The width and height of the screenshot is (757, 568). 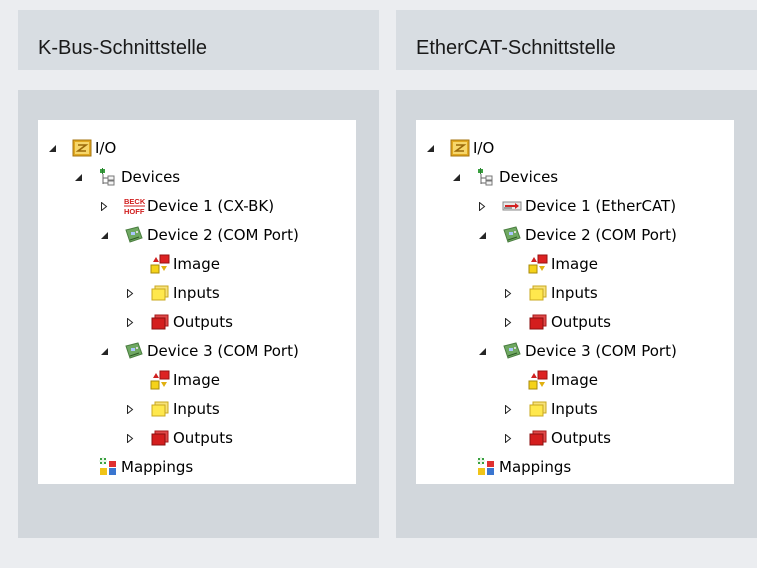 I want to click on tree-item-device-1-ethercat: Device 1 (EtherCAT), so click(x=575, y=206).